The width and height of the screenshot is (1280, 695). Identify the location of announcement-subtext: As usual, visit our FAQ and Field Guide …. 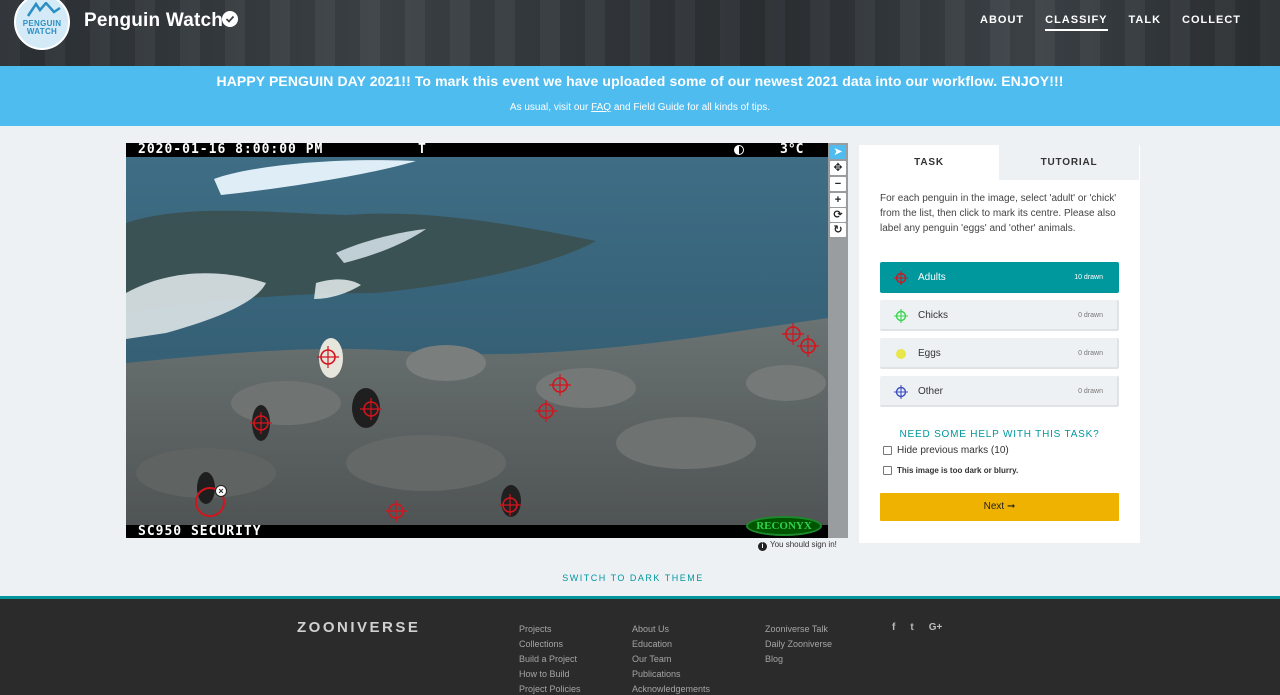
(640, 107).